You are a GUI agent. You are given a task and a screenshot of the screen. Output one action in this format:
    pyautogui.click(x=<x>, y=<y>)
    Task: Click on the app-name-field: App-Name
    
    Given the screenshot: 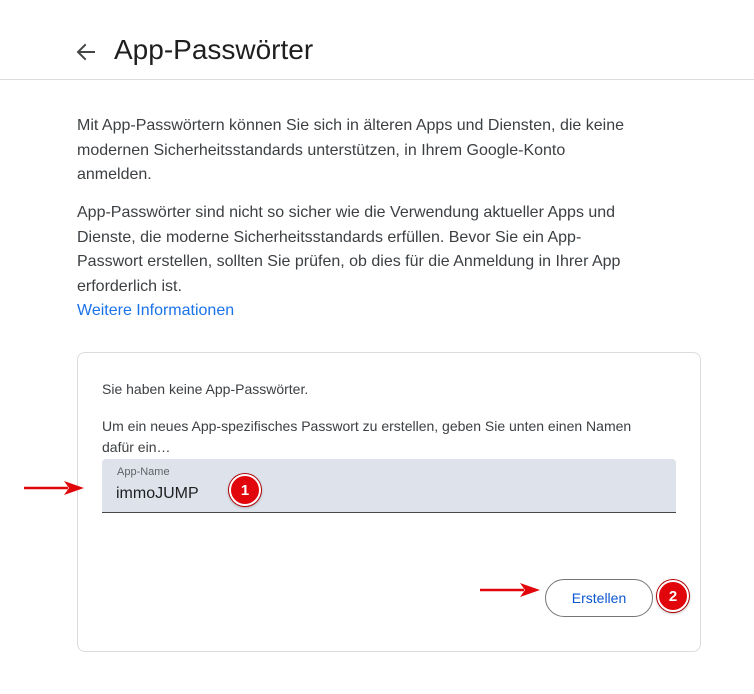 What is the action you would take?
    pyautogui.click(x=389, y=486)
    